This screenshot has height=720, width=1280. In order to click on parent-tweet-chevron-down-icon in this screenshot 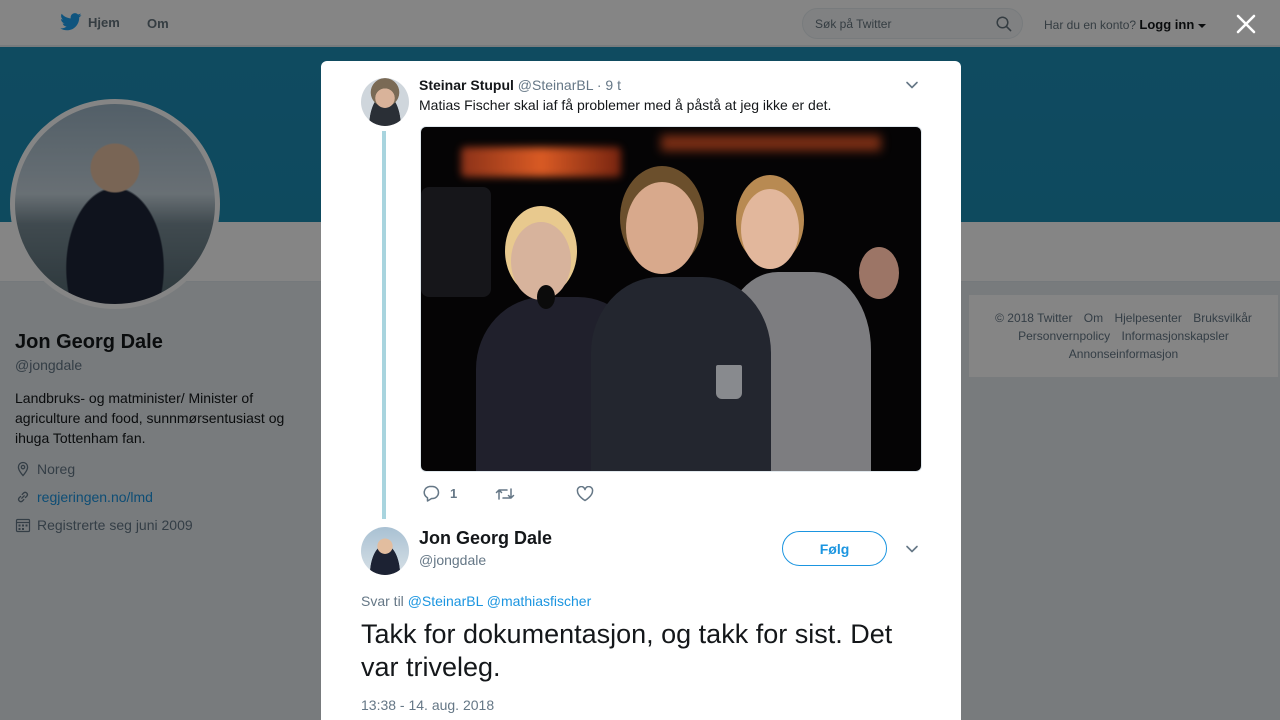, I will do `click(912, 85)`.